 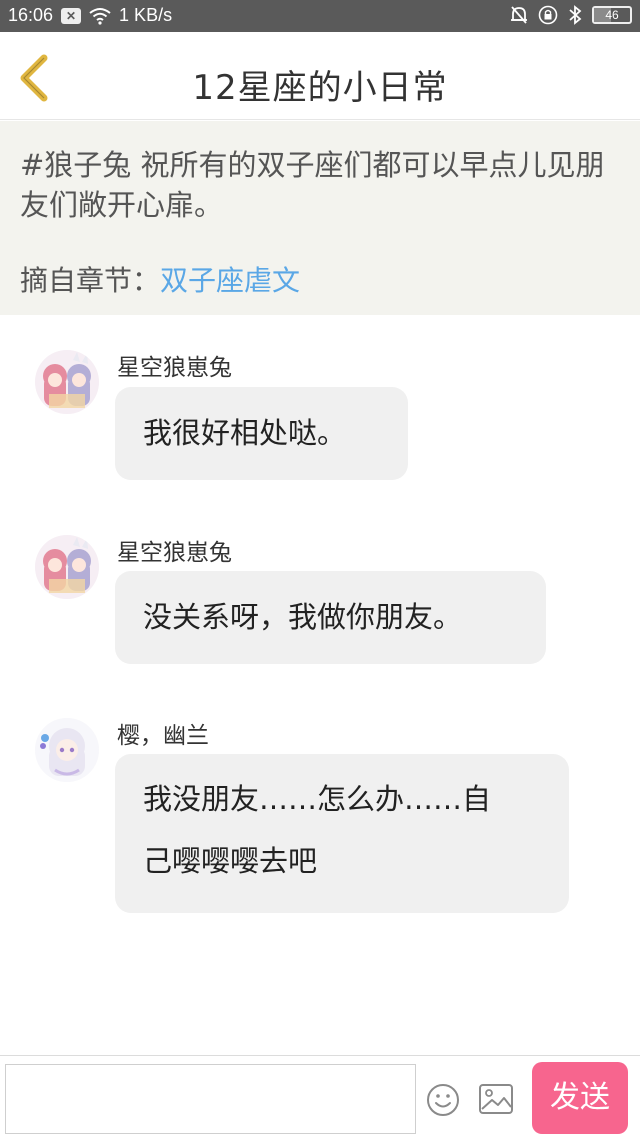 What do you see at coordinates (210, 1099) in the screenshot?
I see `message-input` at bounding box center [210, 1099].